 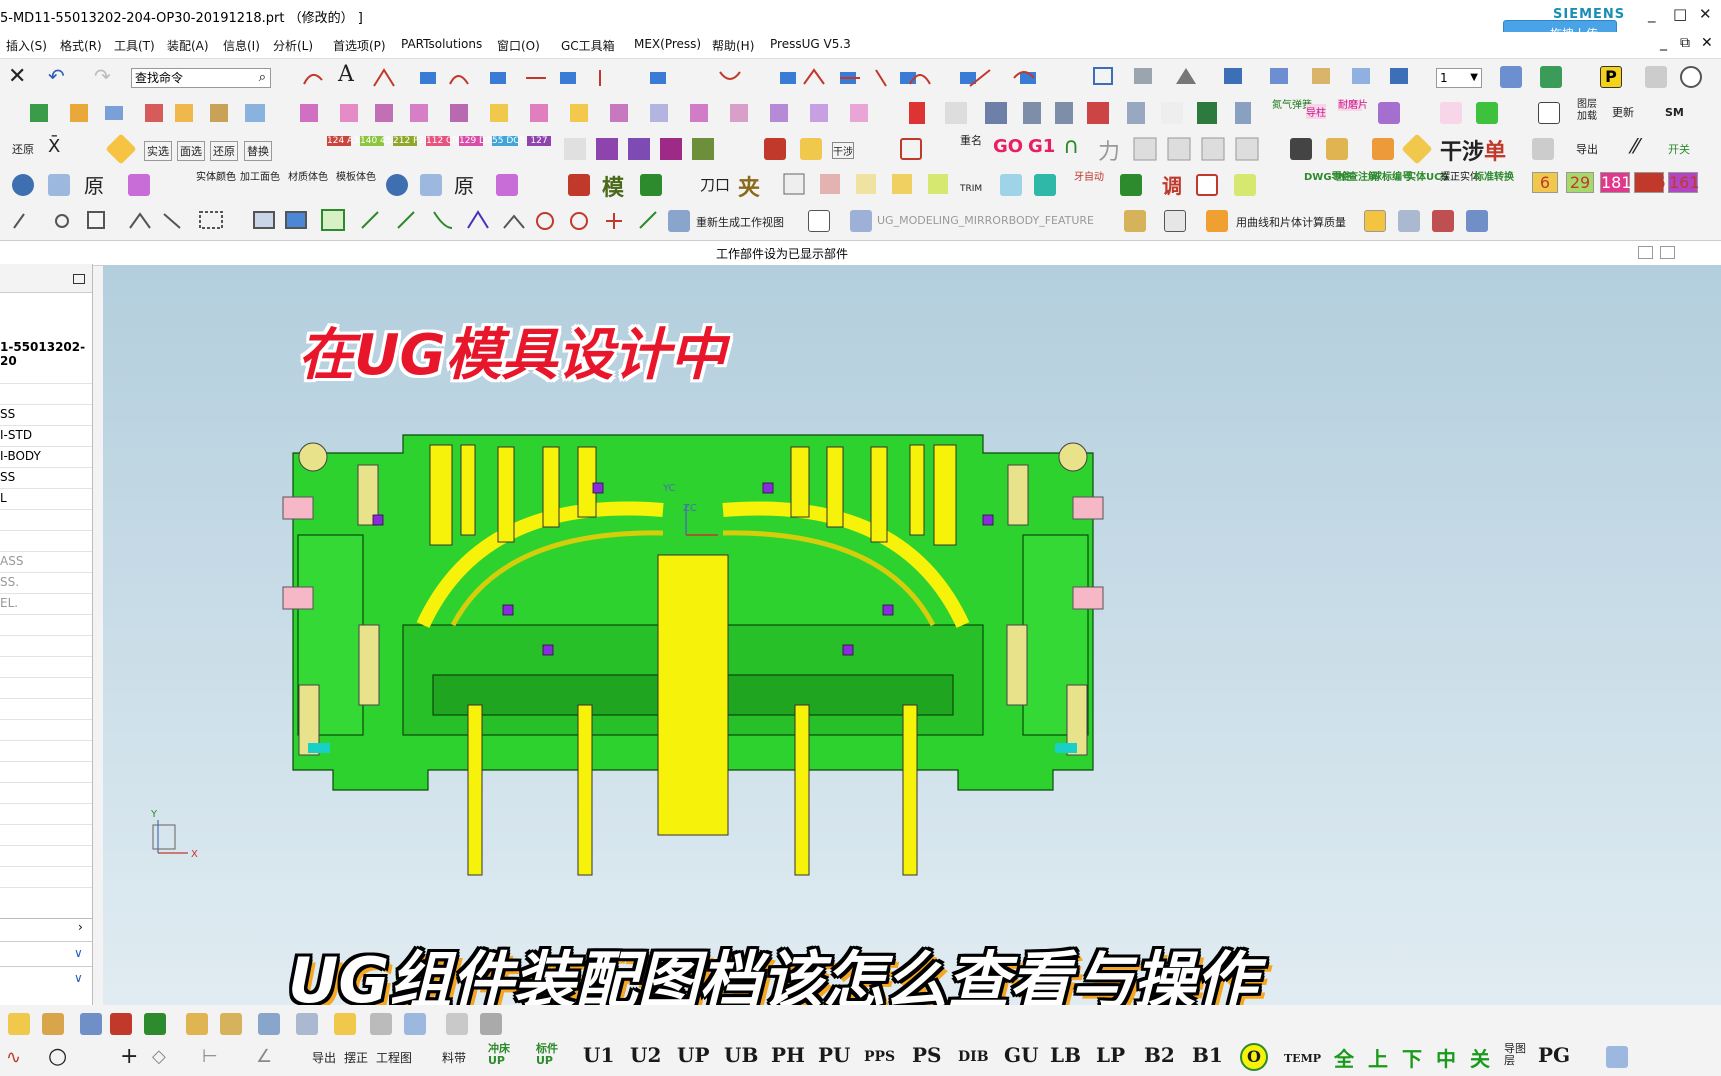 What do you see at coordinates (598, 1055) in the screenshot?
I see `u1-button: U1` at bounding box center [598, 1055].